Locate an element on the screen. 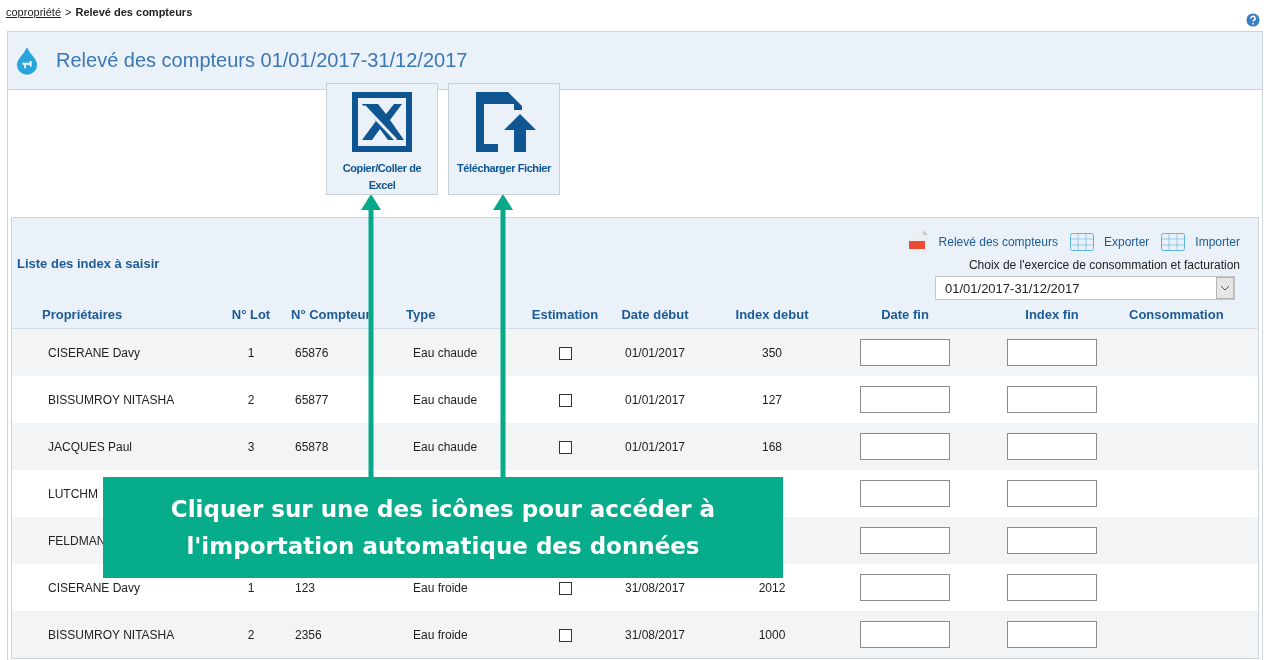 The height and width of the screenshot is (660, 1268). column-header: Propriétaires is located at coordinates (82, 314).